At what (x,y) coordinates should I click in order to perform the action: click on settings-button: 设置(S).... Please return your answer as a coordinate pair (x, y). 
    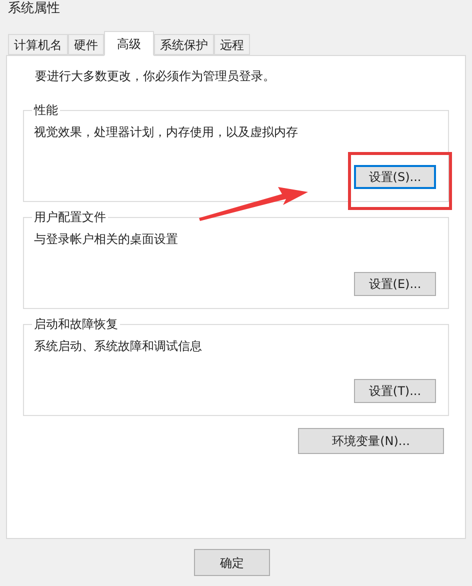
    Looking at the image, I should click on (395, 177).